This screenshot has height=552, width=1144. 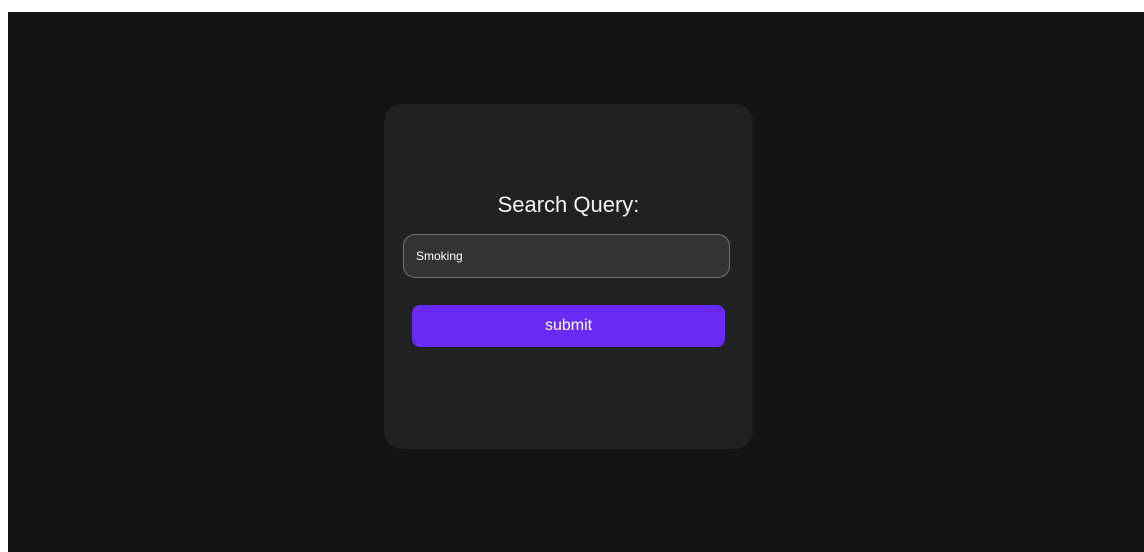 What do you see at coordinates (568, 204) in the screenshot?
I see `search-title: Search Query:` at bounding box center [568, 204].